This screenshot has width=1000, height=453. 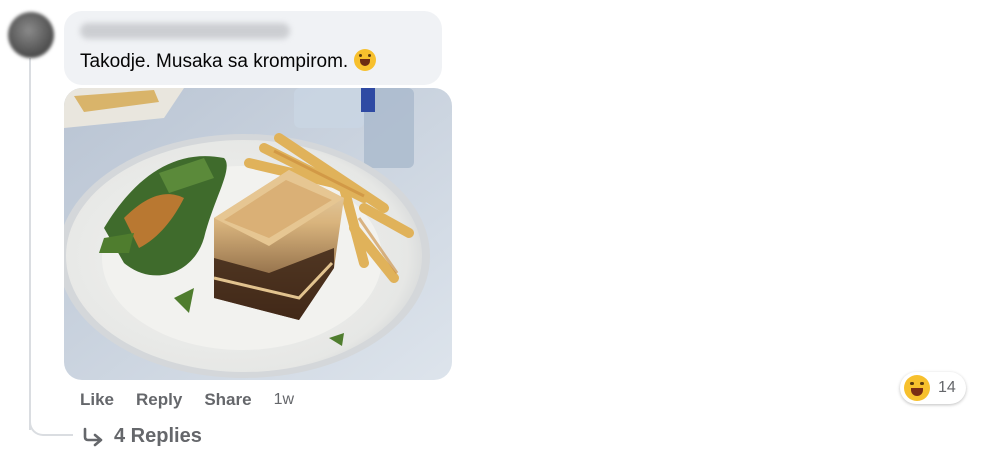 I want to click on thread-line, so click(x=30, y=244).